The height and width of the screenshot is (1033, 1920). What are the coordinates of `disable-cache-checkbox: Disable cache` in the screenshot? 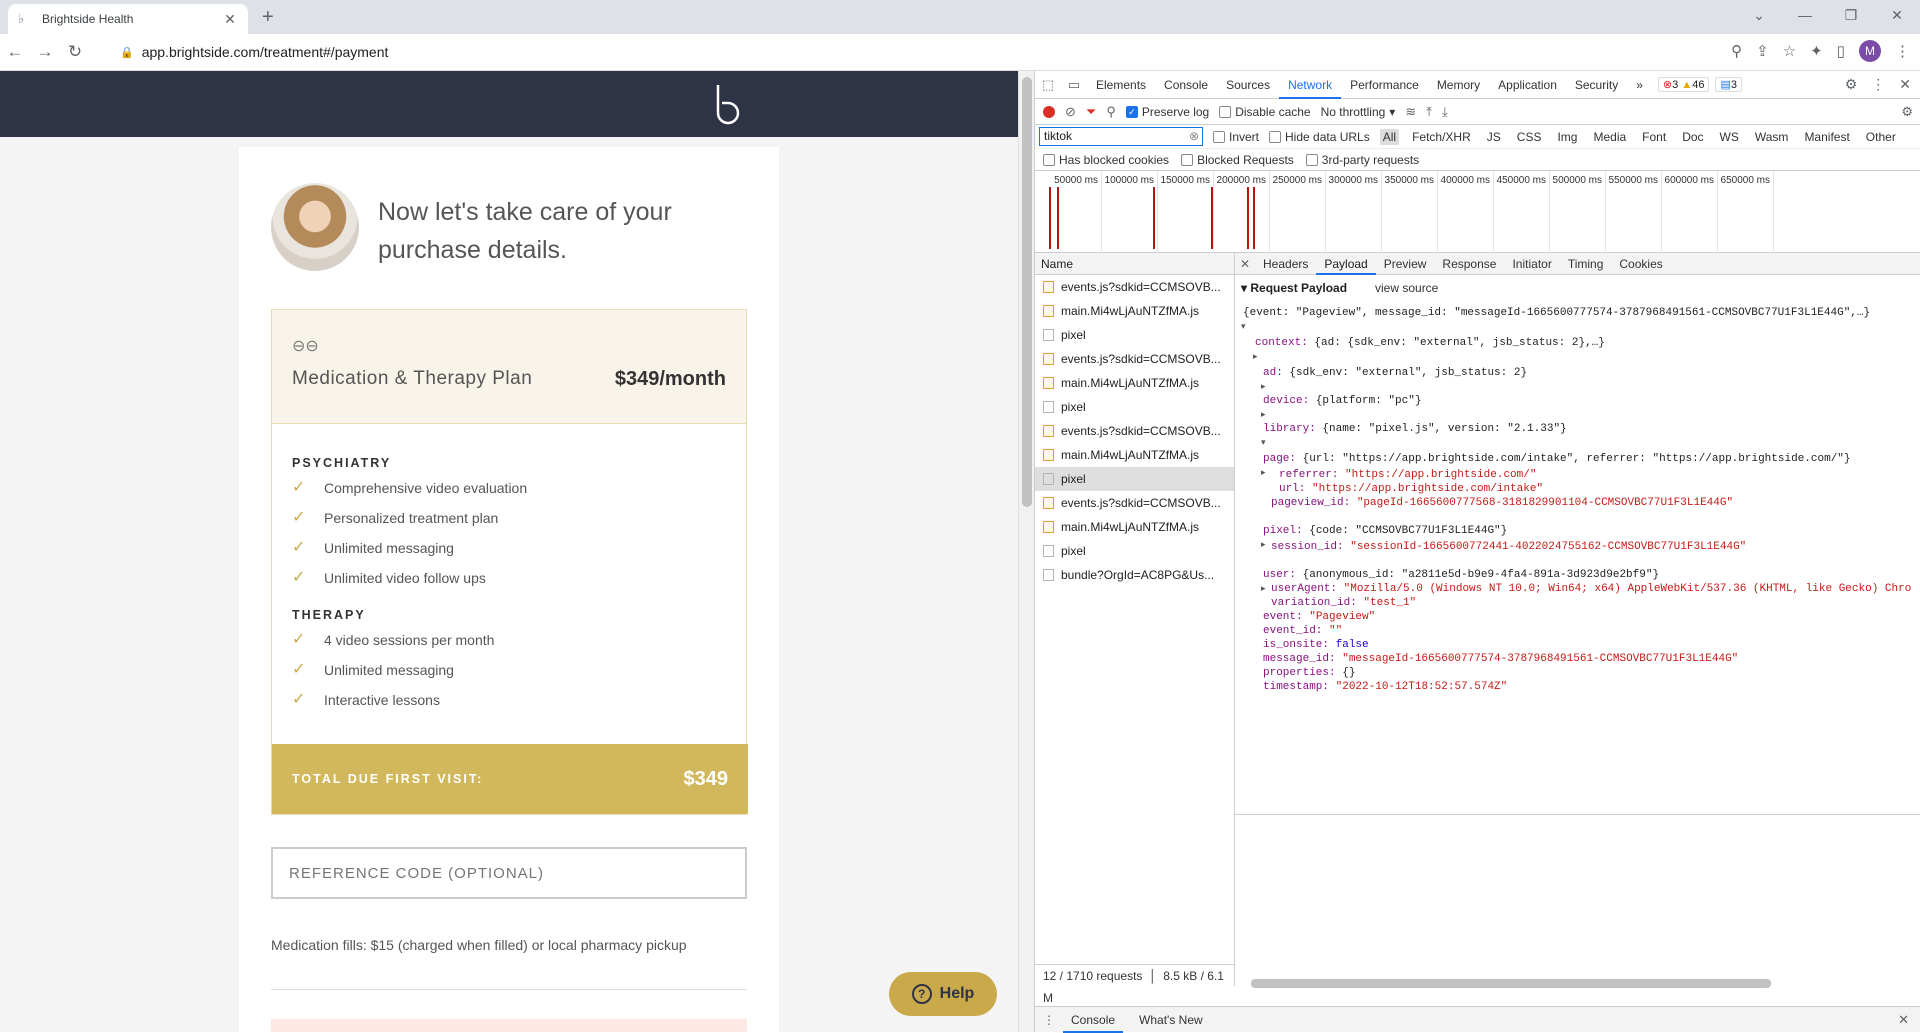 It's located at (1265, 112).